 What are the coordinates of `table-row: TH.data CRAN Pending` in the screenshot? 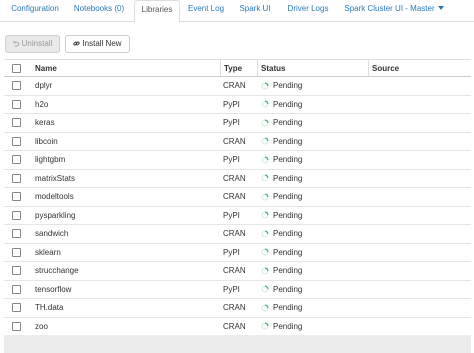 It's located at (237, 308).